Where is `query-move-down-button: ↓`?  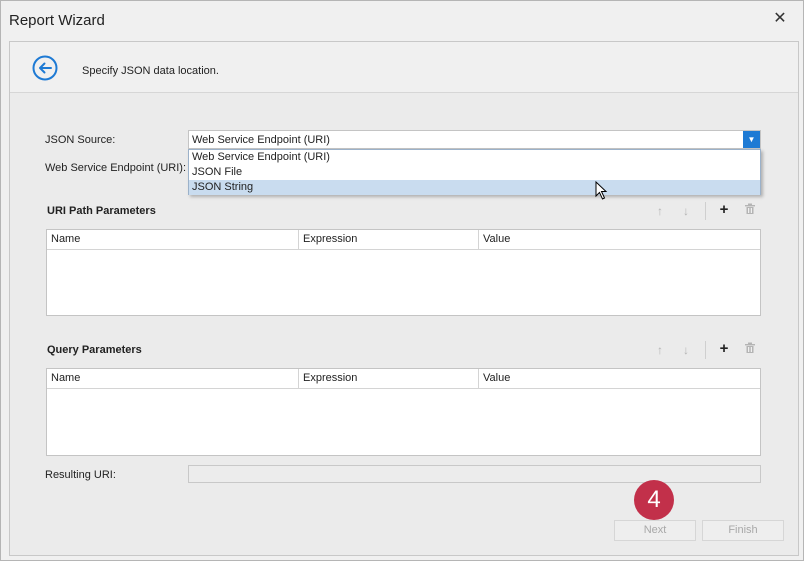 query-move-down-button: ↓ is located at coordinates (686, 350).